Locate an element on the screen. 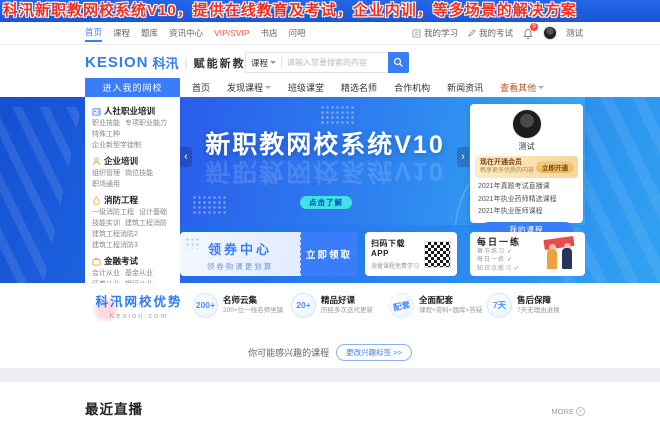  interest-row: 你可能感兴趣的课程 更改兴趣标签 >> is located at coordinates (330, 352).